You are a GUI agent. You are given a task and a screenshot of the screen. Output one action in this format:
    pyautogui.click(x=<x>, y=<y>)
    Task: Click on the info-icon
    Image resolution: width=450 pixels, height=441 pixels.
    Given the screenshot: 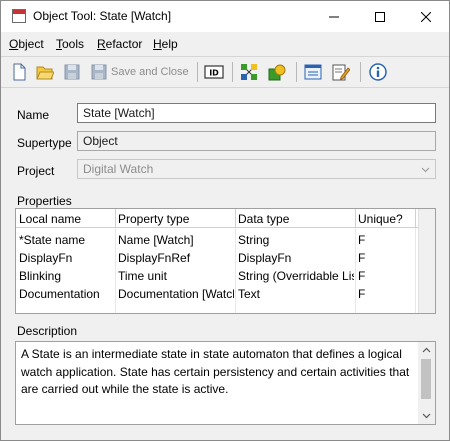 What is the action you would take?
    pyautogui.click(x=378, y=72)
    